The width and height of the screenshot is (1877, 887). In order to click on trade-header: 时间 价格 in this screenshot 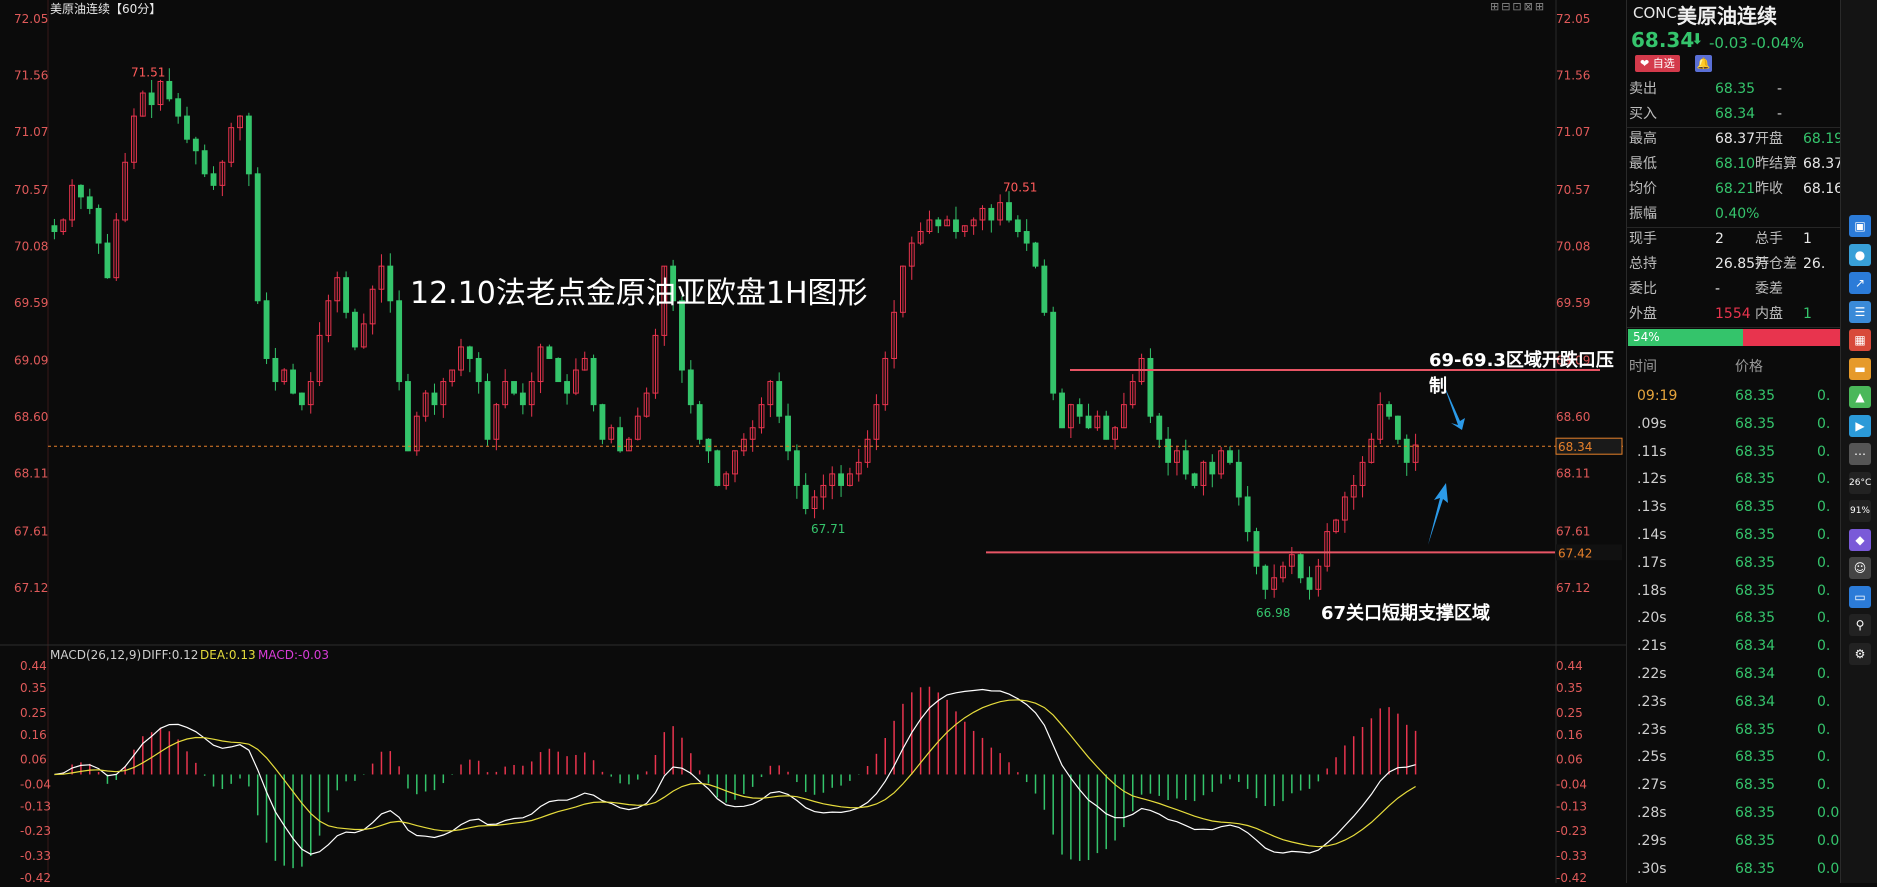, I will do `click(1734, 367)`.